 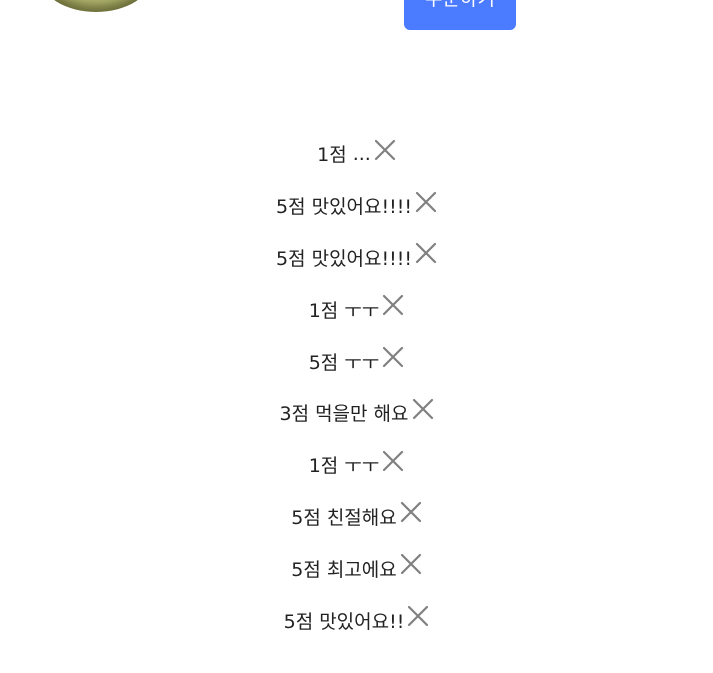 I want to click on review-comment: 맛있어요!!, so click(x=362, y=621).